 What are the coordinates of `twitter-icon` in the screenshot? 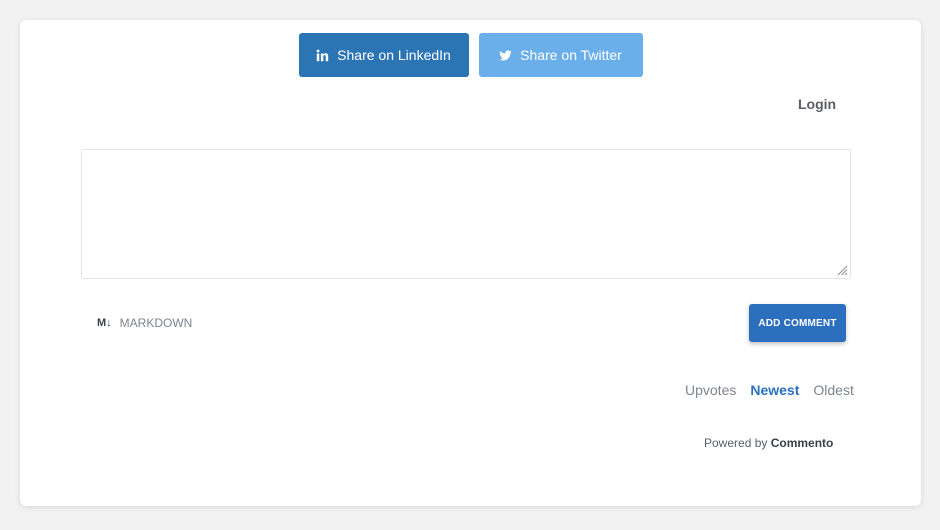 It's located at (505, 55).